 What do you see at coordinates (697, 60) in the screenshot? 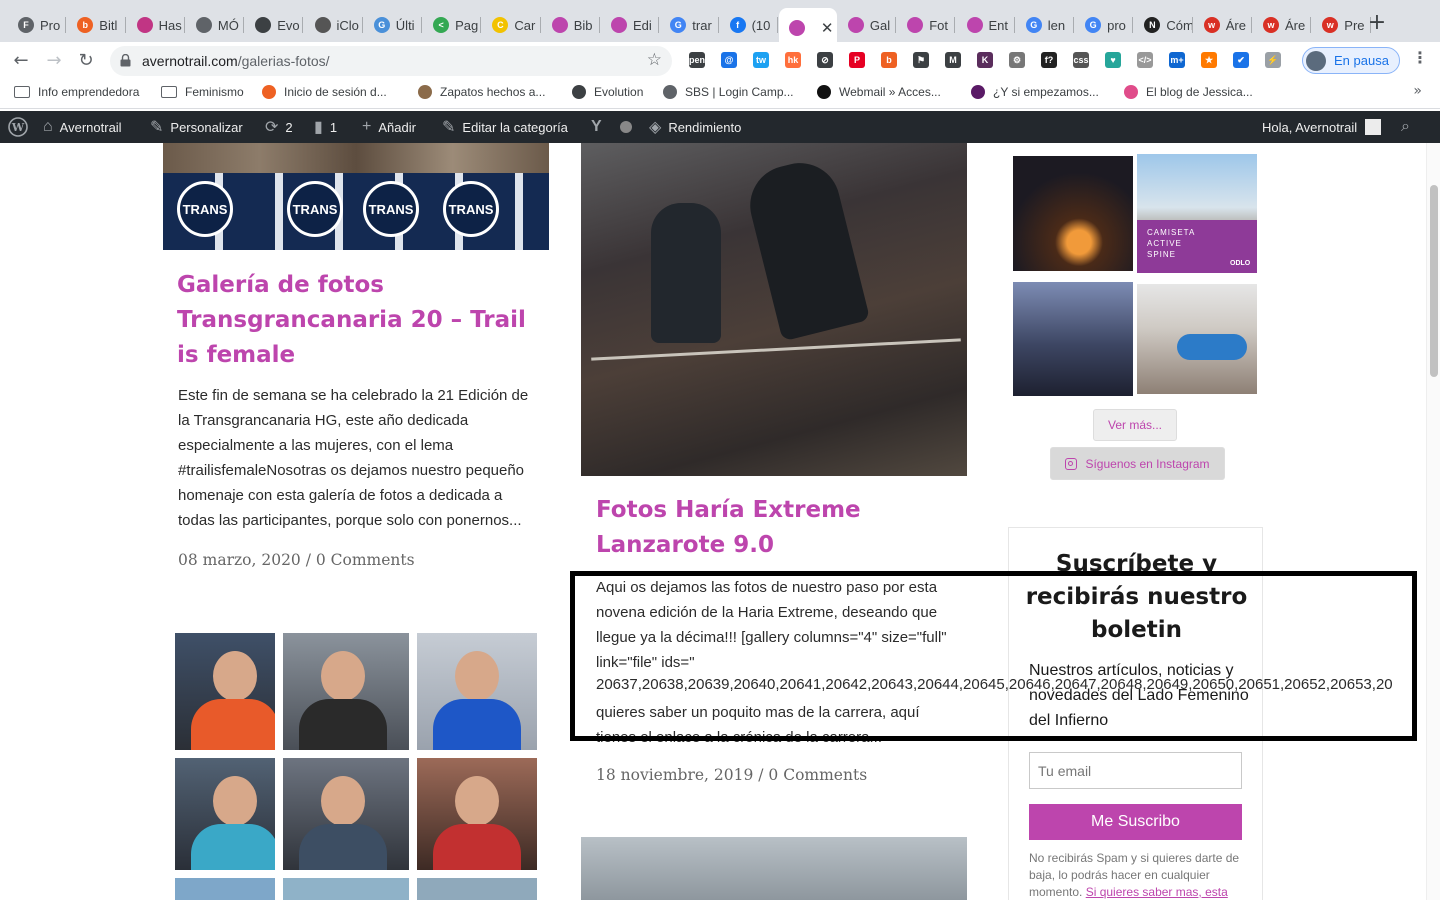
I see `extension-icon: pen` at bounding box center [697, 60].